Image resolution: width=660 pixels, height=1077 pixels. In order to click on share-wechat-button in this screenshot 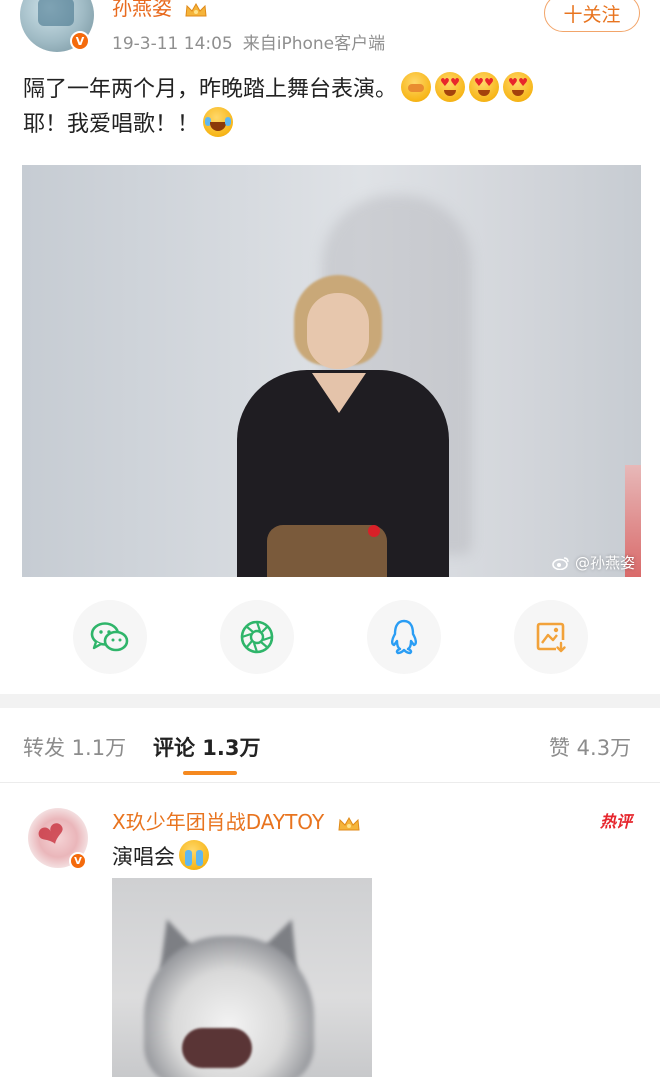, I will do `click(110, 637)`.